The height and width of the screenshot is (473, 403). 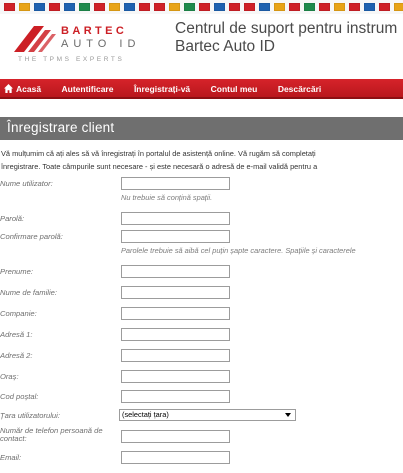 I want to click on company-input, so click(x=175, y=313).